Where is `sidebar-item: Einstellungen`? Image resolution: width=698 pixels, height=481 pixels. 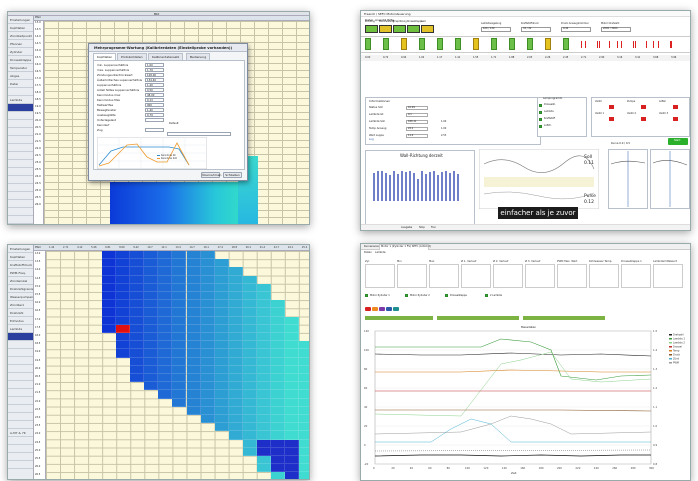 sidebar-item: Einstellungen is located at coordinates (20, 249).